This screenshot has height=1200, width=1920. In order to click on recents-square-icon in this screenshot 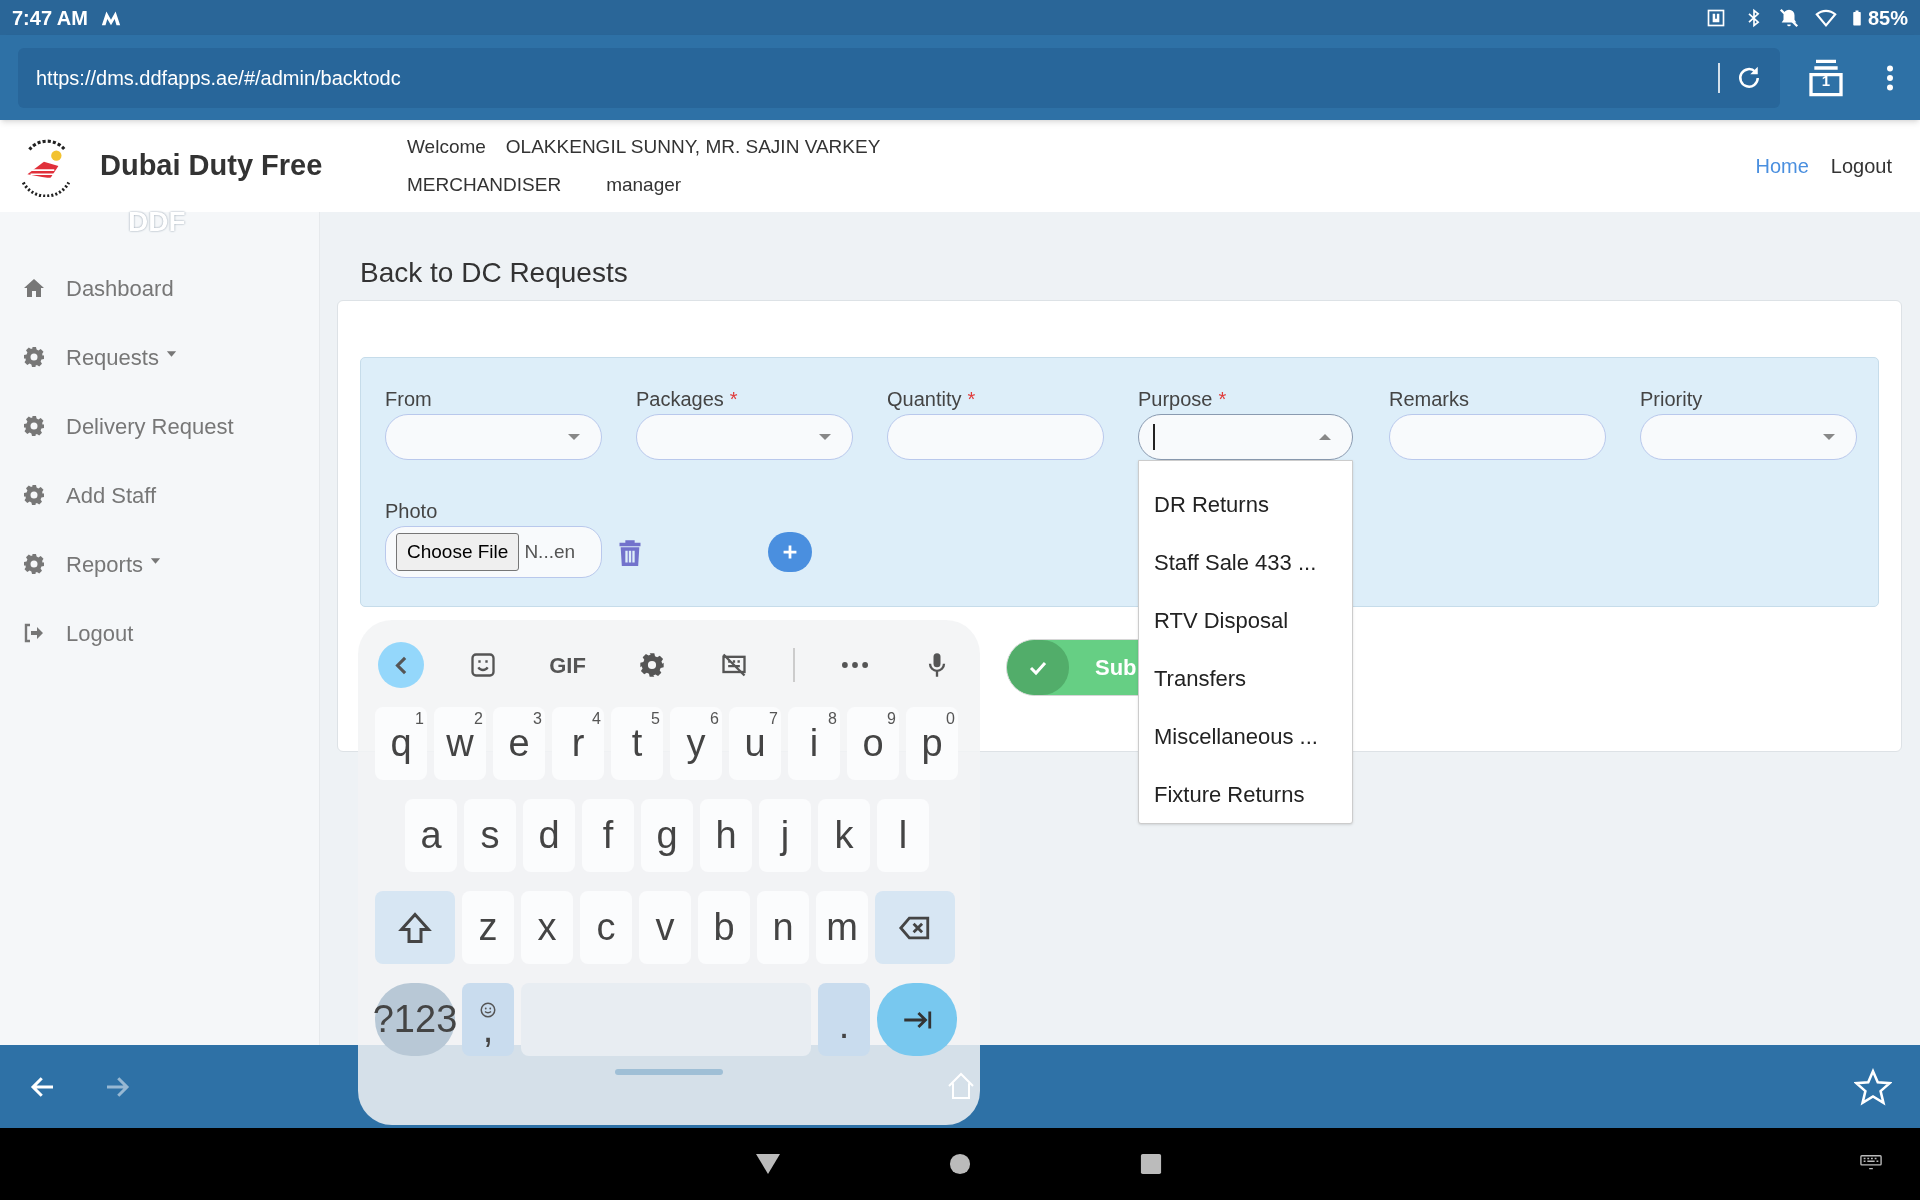, I will do `click(1151, 1164)`.